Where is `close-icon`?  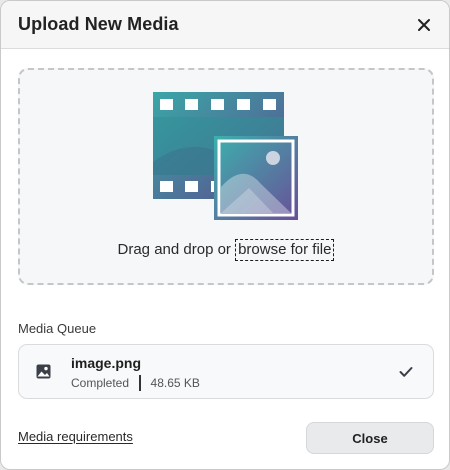
close-icon is located at coordinates (424, 25).